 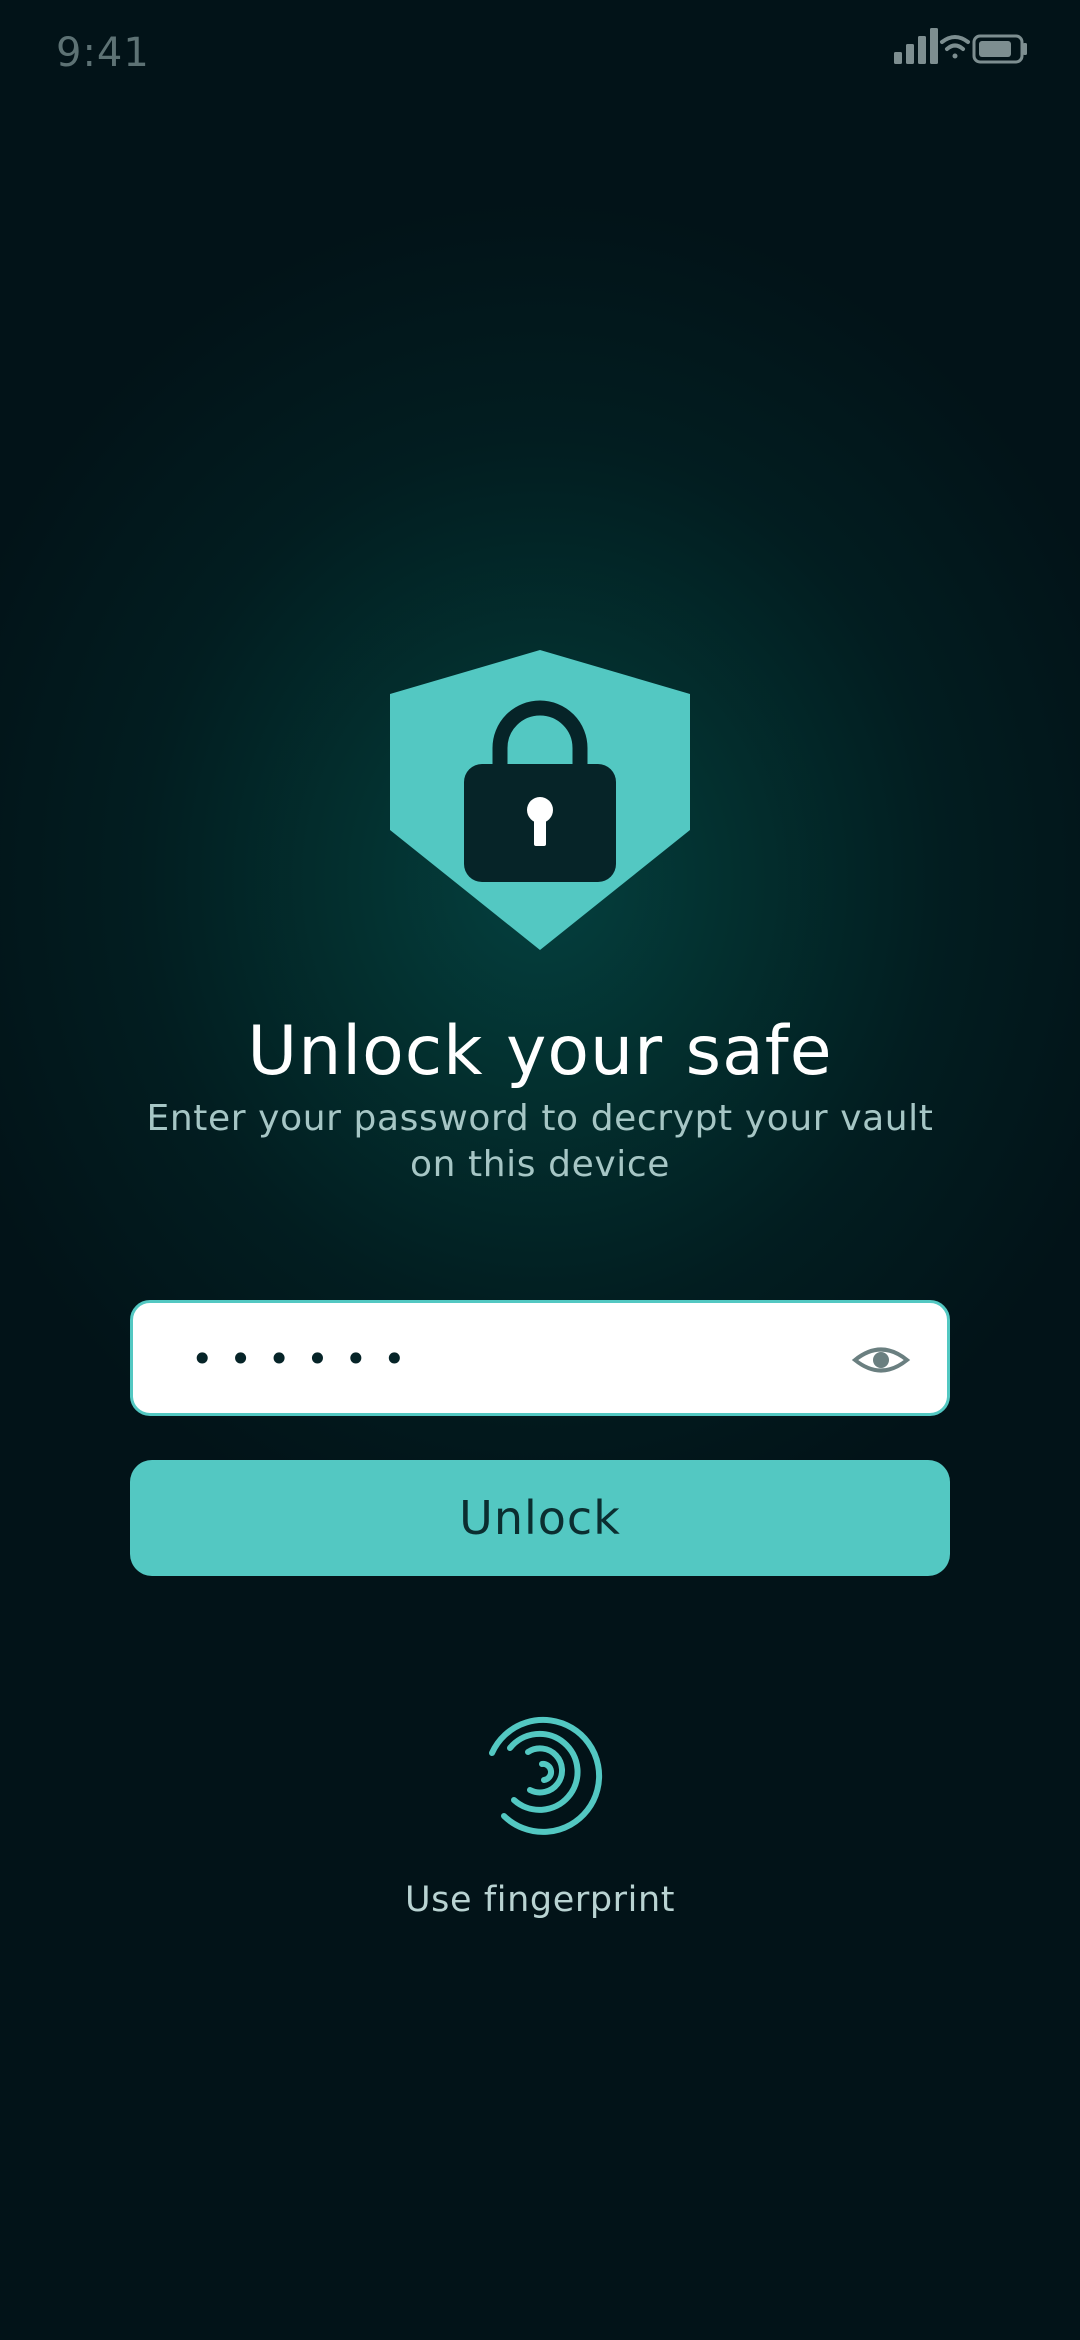 What do you see at coordinates (999, 49) in the screenshot?
I see `battery-icon` at bounding box center [999, 49].